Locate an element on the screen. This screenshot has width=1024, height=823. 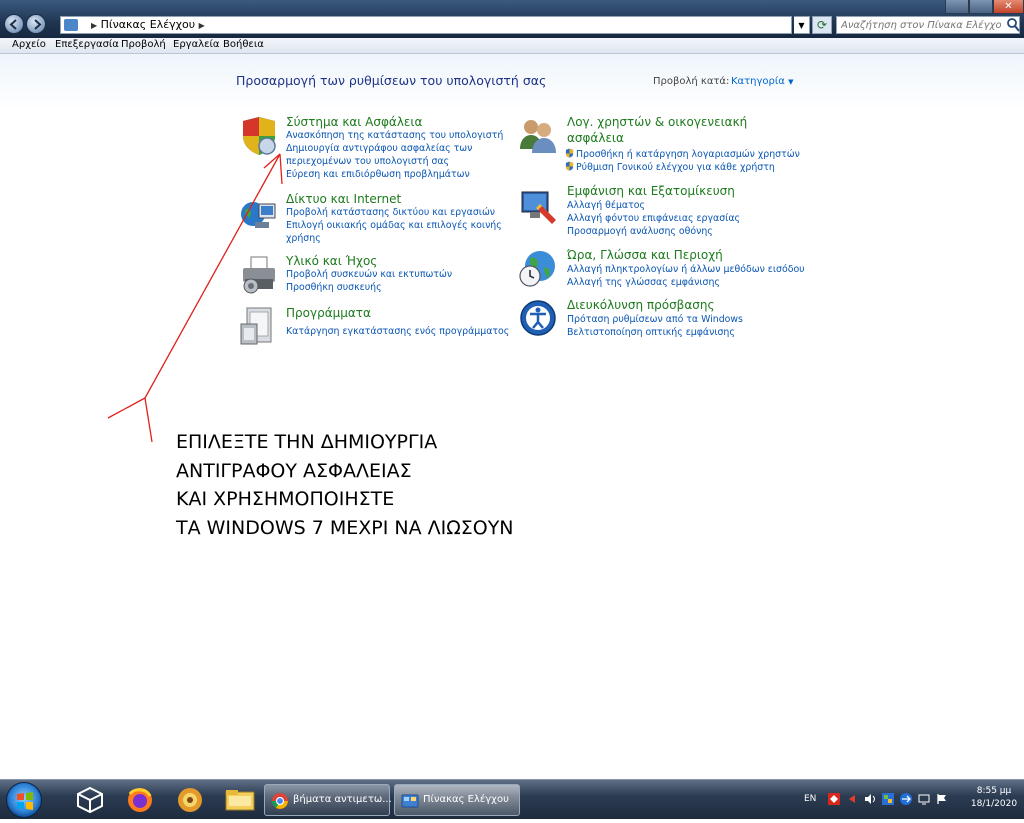
clock-date: 18/1/2020 is located at coordinates (994, 804).